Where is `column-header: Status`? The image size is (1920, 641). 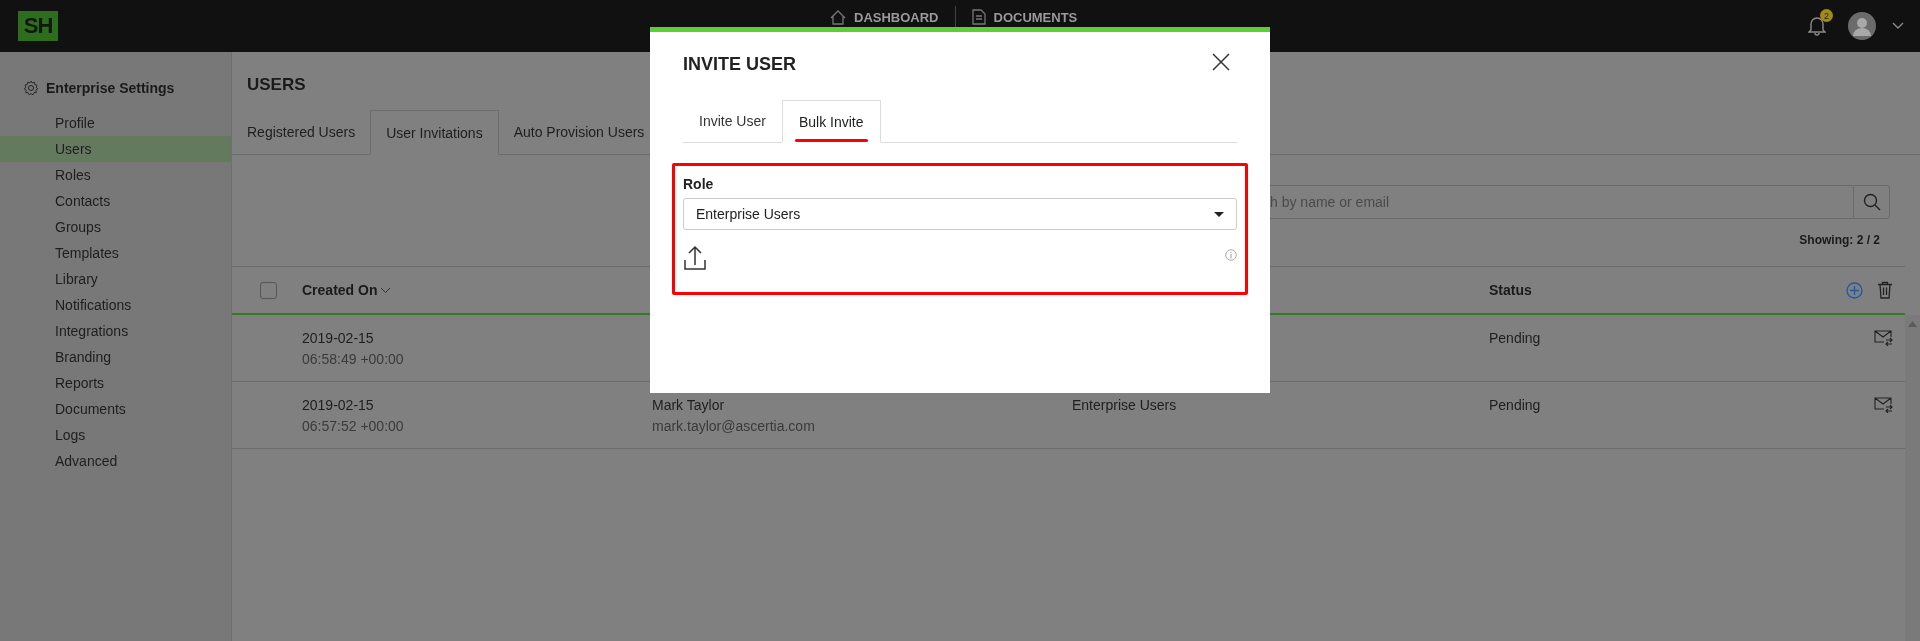 column-header: Status is located at coordinates (1510, 290).